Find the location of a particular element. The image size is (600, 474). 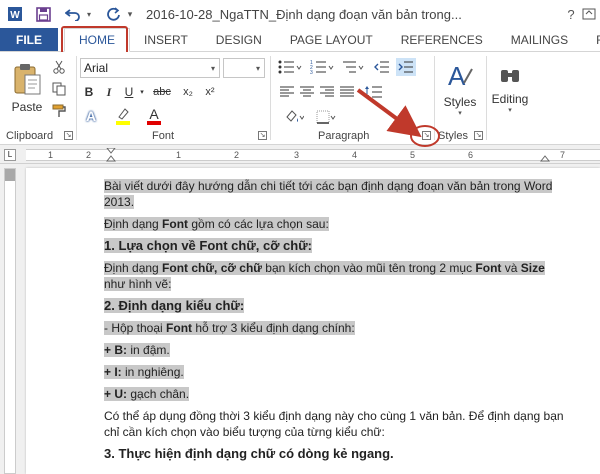

vertical-ruler is located at coordinates (10, 321).